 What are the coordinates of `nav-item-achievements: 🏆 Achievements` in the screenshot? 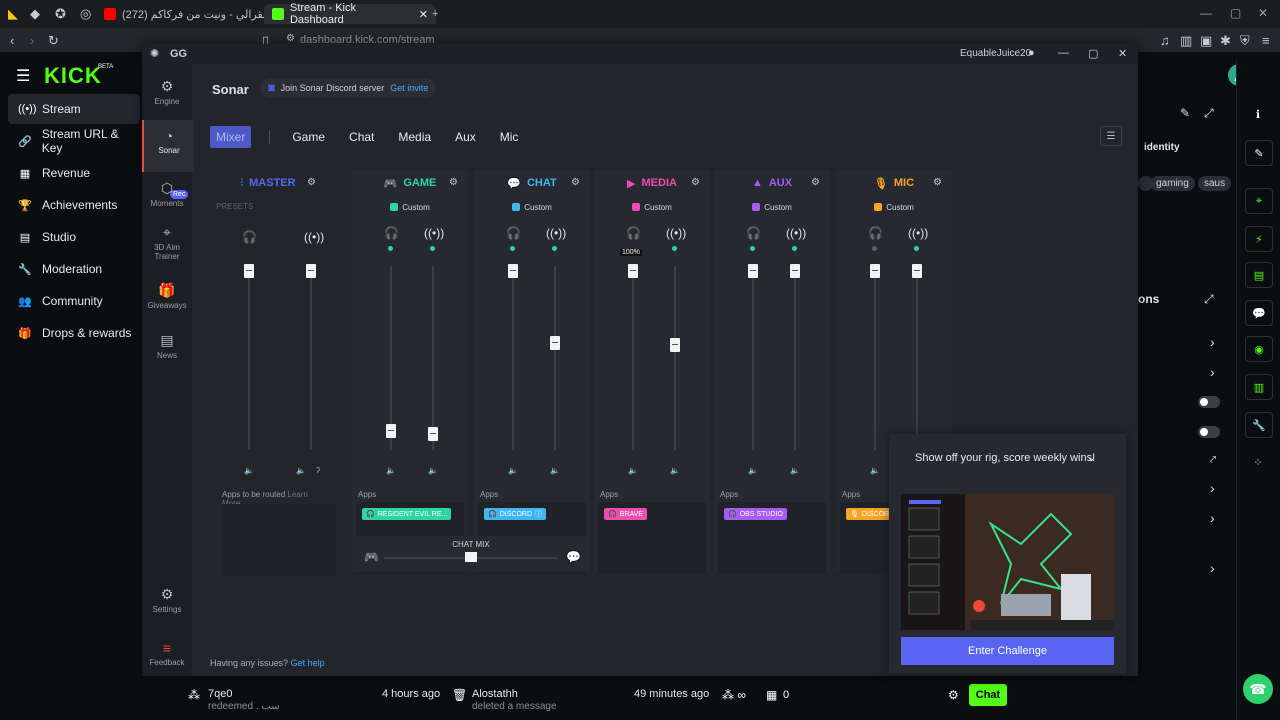 It's located at (74, 205).